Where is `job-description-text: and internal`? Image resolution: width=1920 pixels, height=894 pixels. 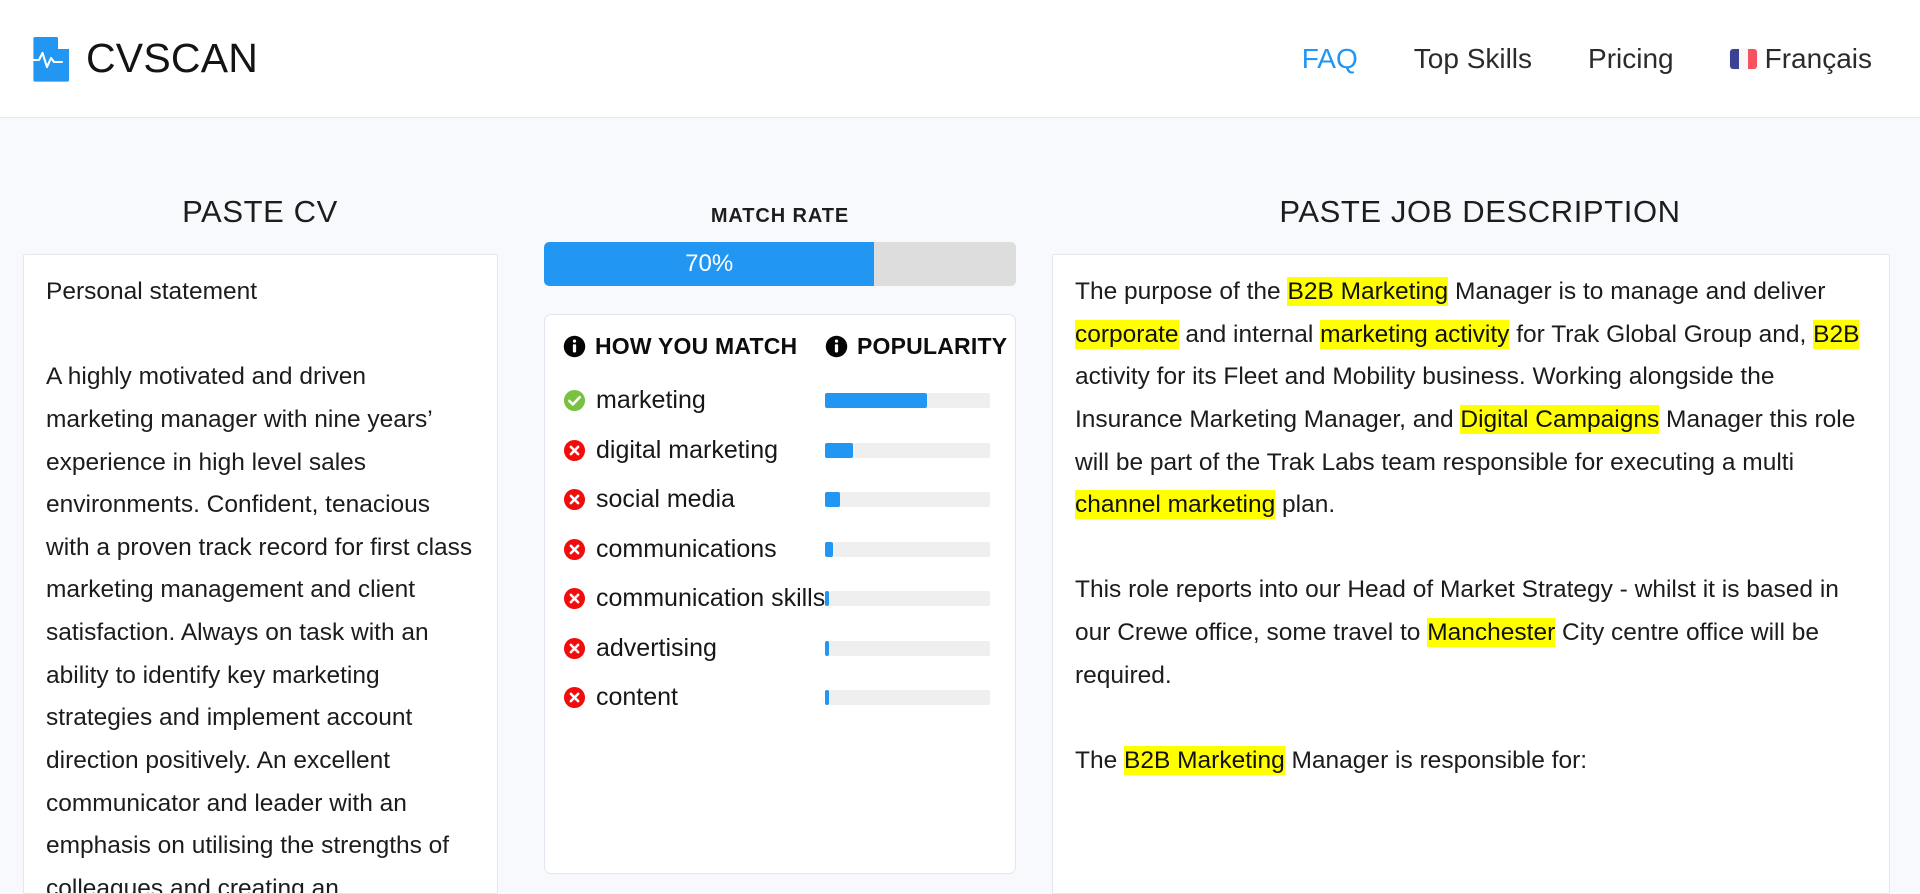
job-description-text: and internal is located at coordinates (1249, 334).